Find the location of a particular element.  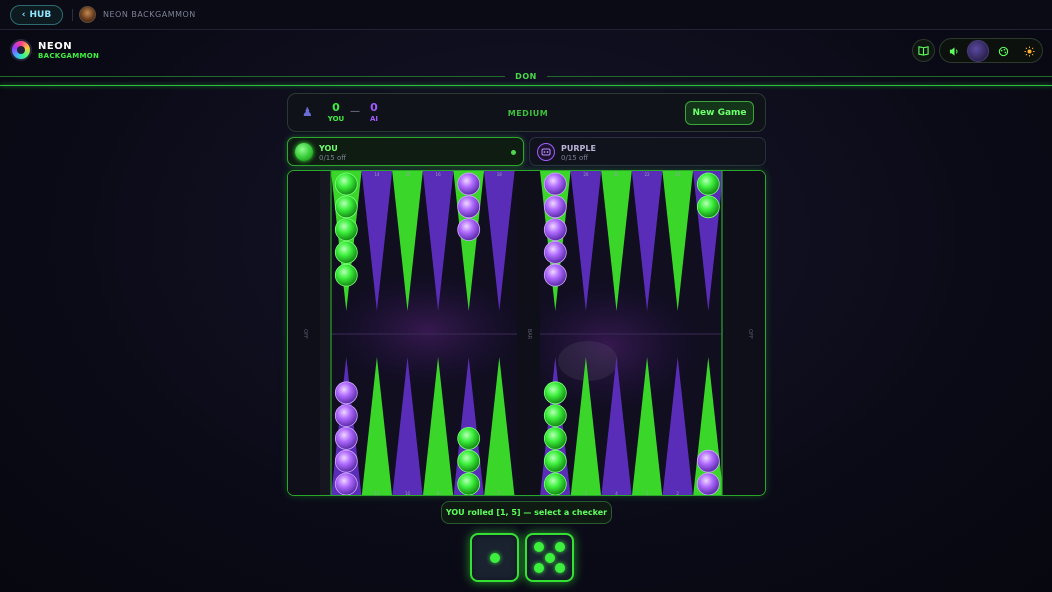

active-turn-indicator is located at coordinates (513, 152).